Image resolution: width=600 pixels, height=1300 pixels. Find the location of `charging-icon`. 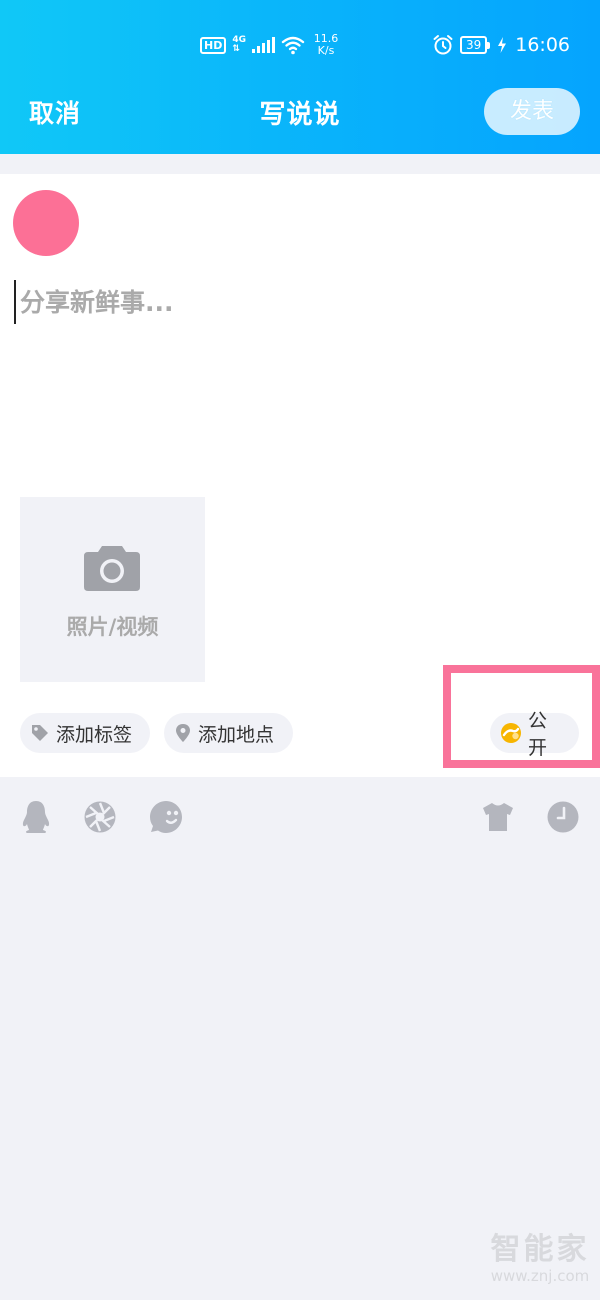

charging-icon is located at coordinates (502, 45).